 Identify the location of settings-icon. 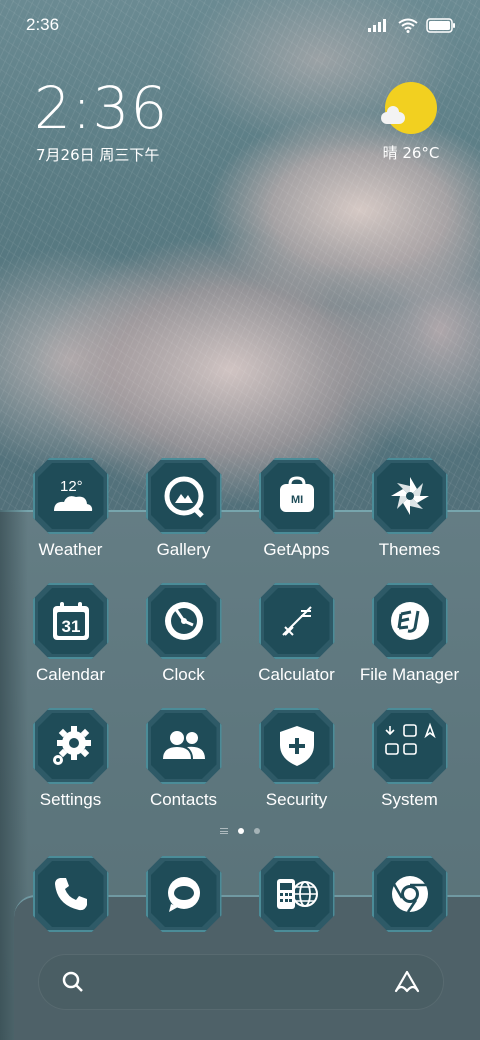
(71, 745).